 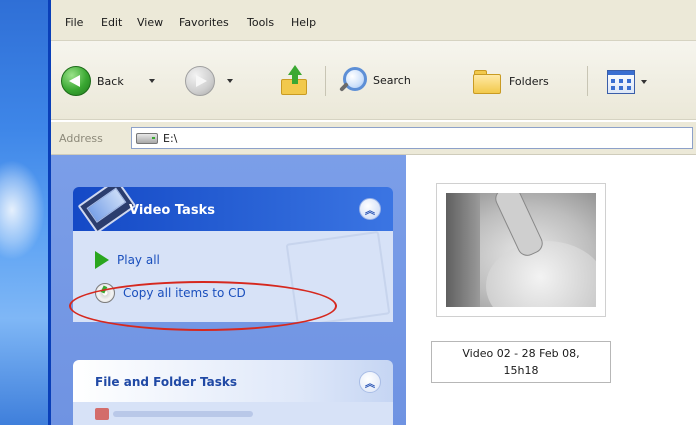 I want to click on task-icon, so click(x=102, y=414).